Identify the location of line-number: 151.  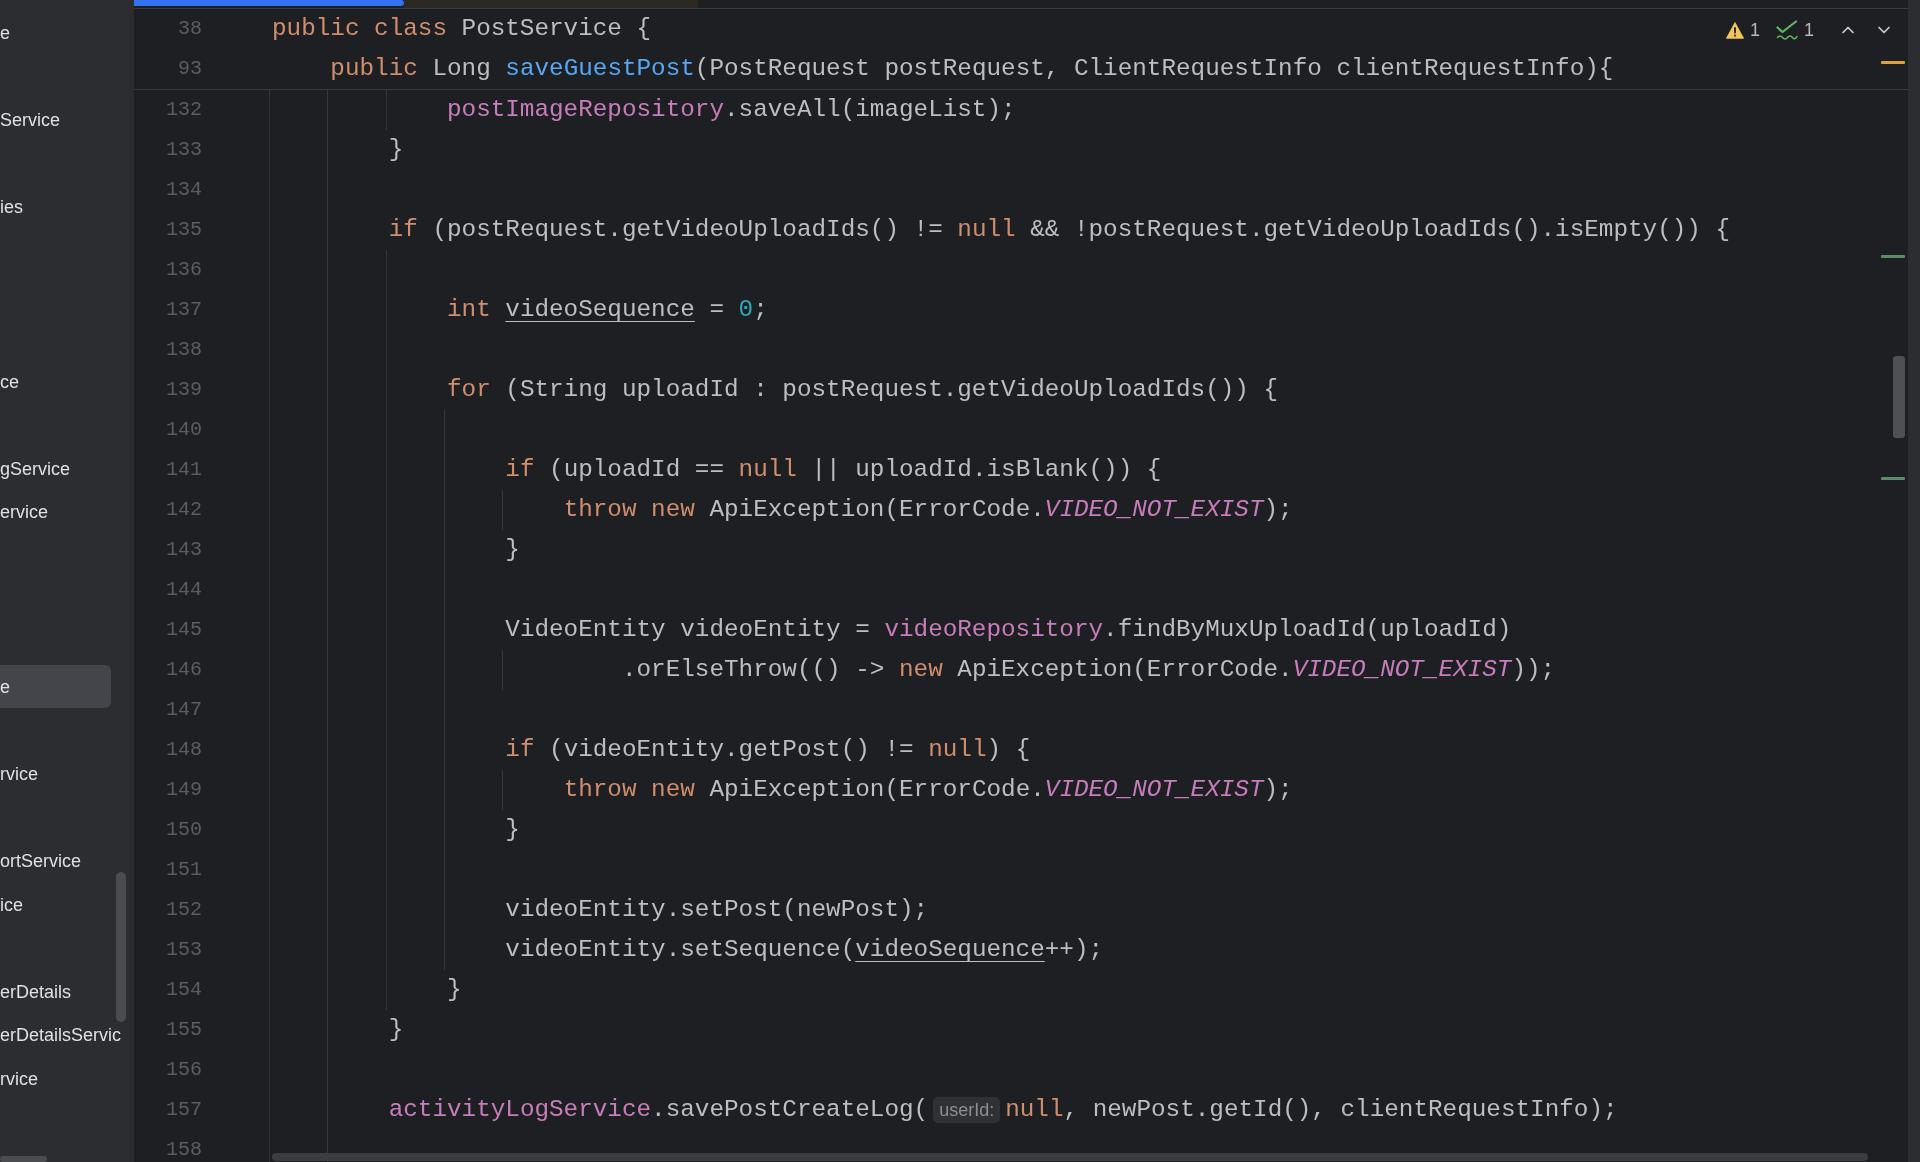
(184, 870).